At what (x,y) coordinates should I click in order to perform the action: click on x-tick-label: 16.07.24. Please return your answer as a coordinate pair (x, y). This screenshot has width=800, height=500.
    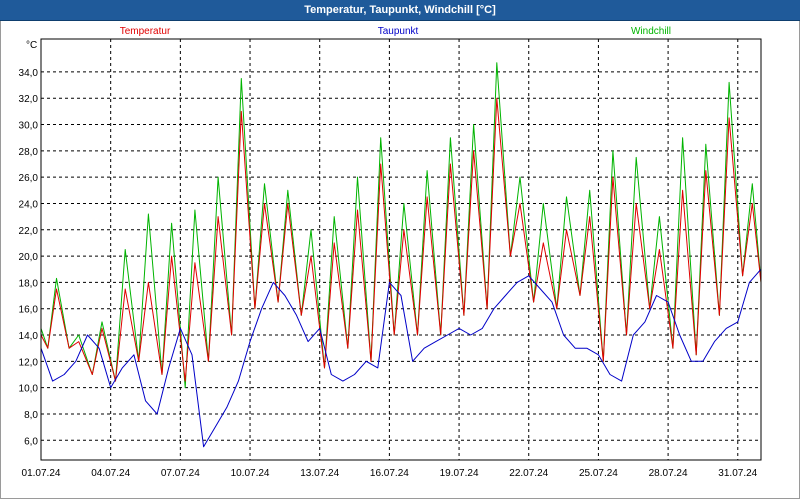
    Looking at the image, I should click on (389, 473).